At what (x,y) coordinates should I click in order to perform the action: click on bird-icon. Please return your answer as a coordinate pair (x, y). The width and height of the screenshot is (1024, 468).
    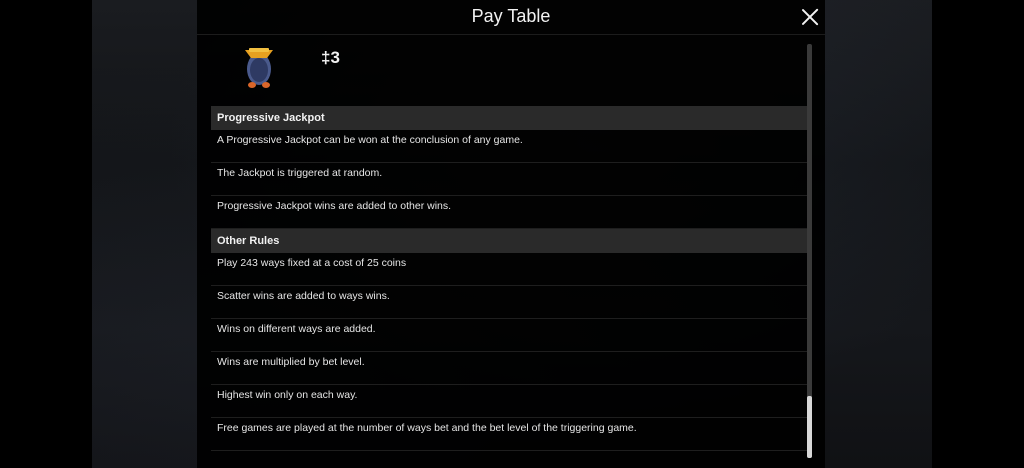
    Looking at the image, I should click on (259, 68).